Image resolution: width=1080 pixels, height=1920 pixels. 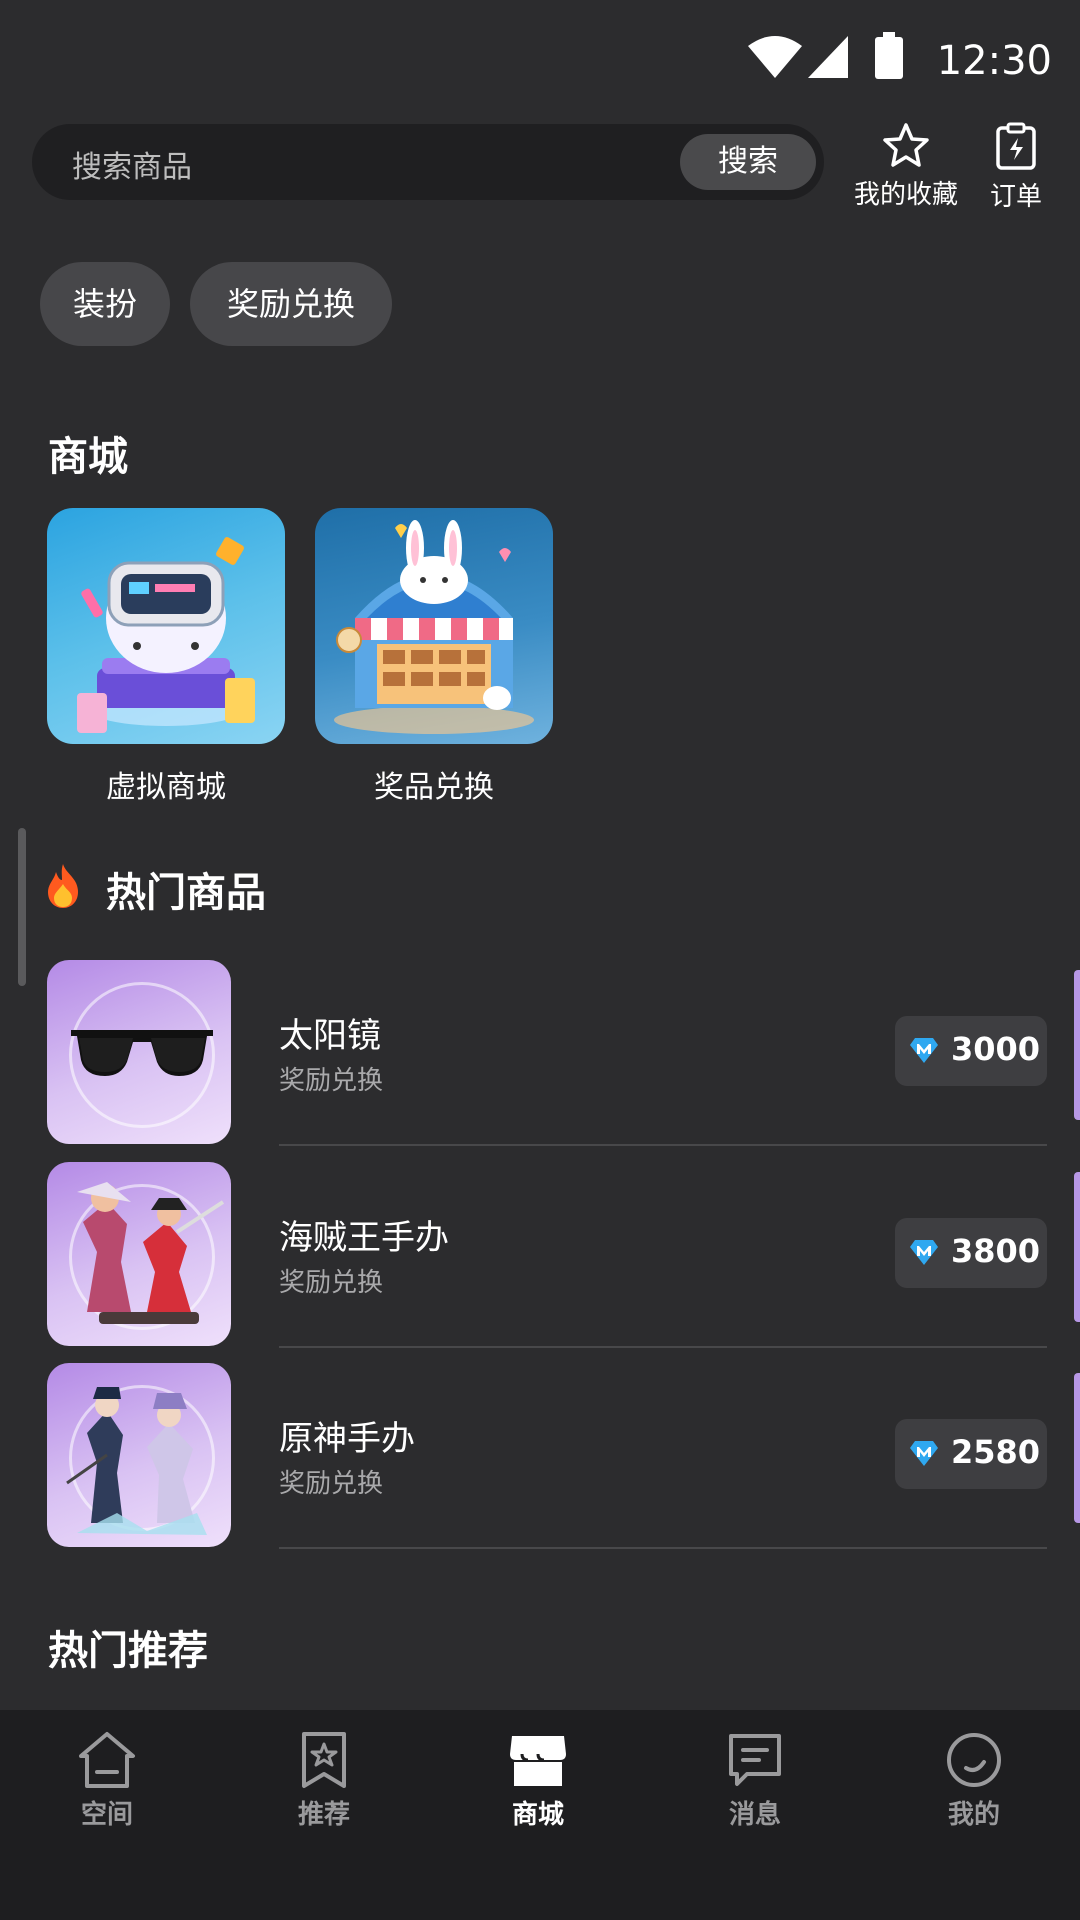 I want to click on nav-item-mall: 商城, so click(x=538, y=1780).